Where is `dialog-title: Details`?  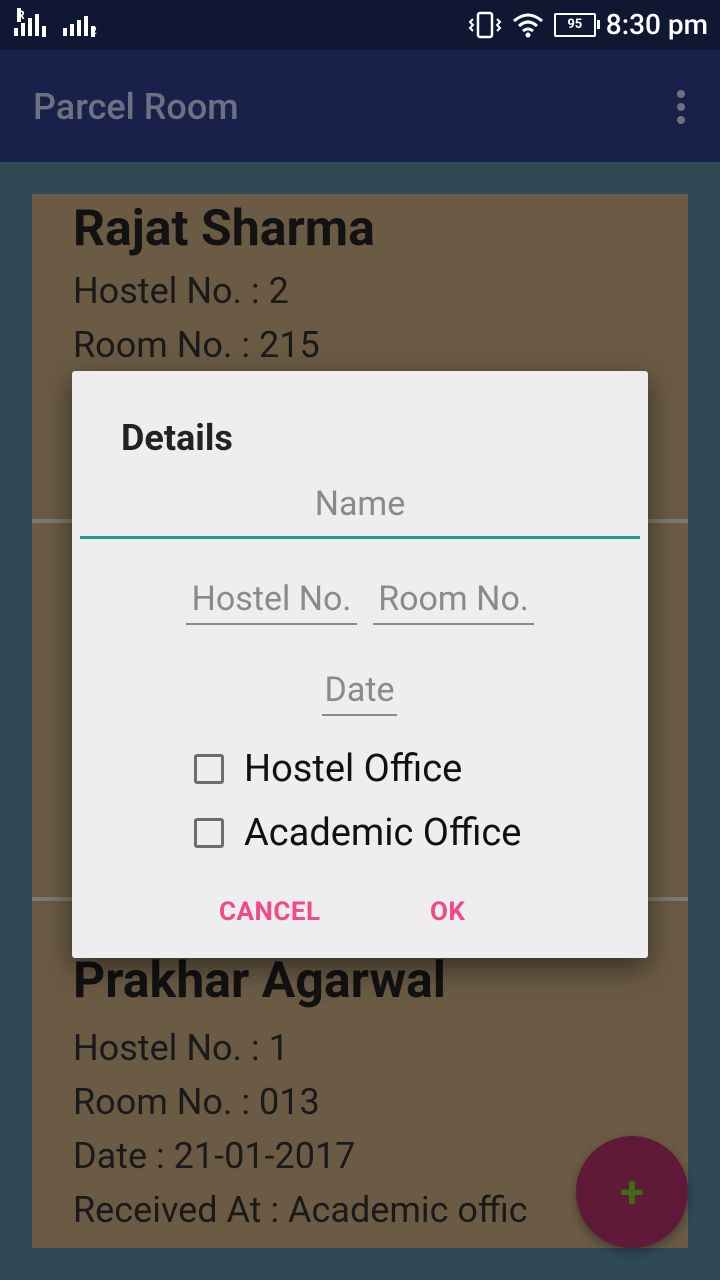 dialog-title: Details is located at coordinates (177, 438).